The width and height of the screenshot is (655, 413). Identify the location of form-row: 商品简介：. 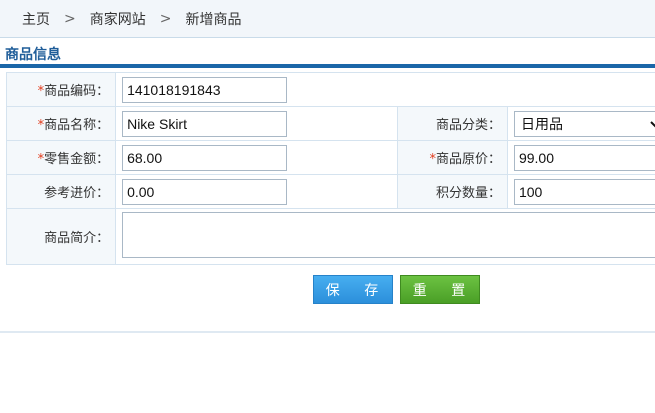
(330, 236).